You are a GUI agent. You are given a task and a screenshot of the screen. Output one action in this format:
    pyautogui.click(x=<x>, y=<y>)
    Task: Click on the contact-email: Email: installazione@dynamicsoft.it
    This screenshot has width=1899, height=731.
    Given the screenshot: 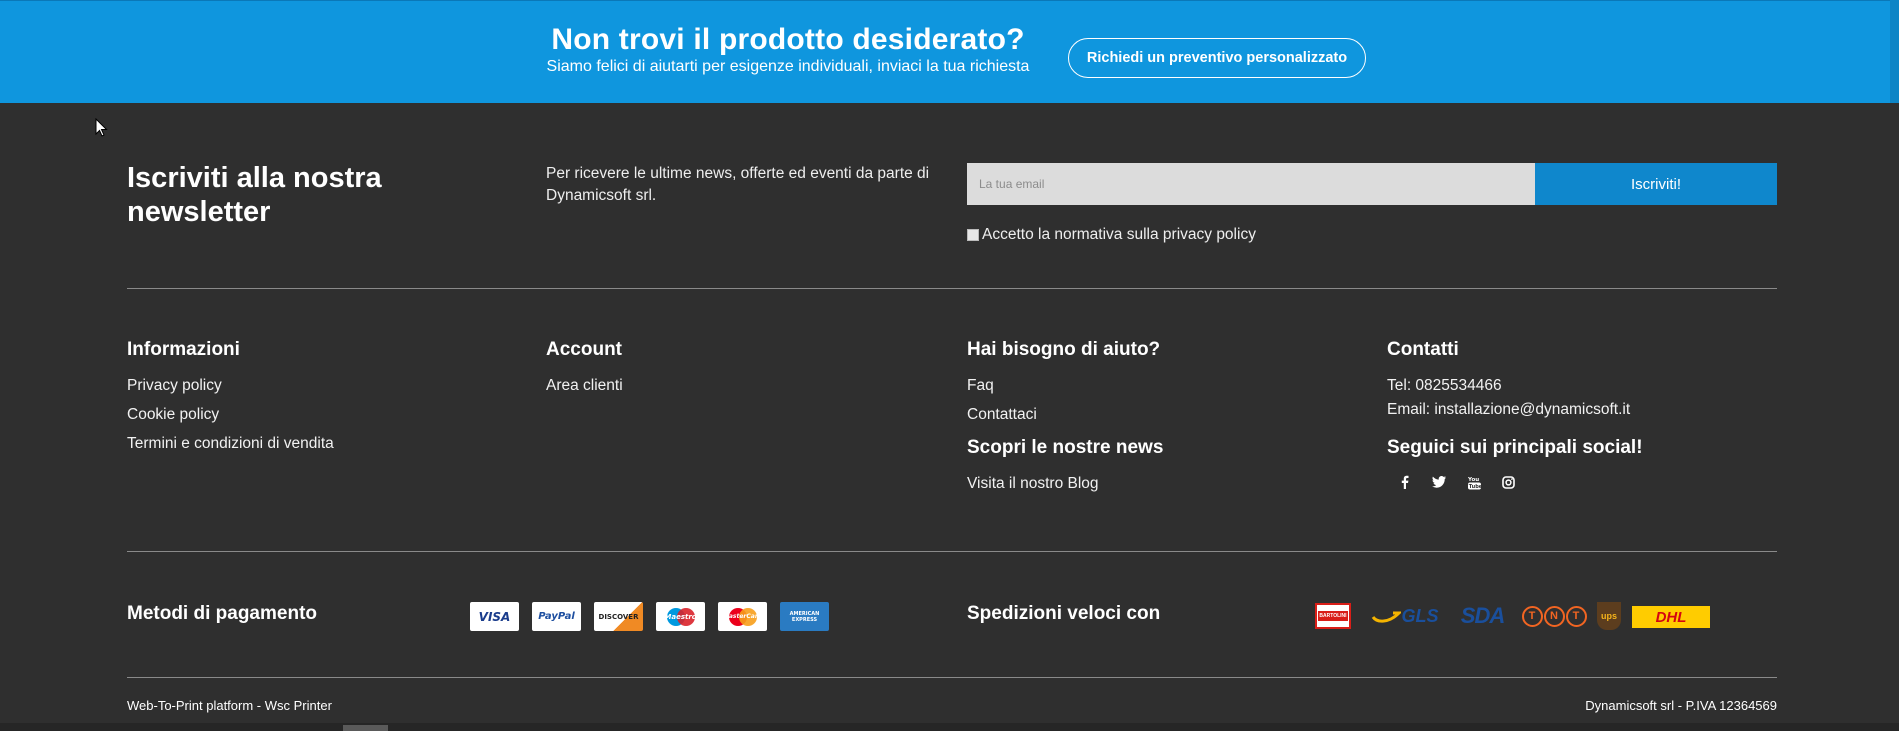 What is the action you would take?
    pyautogui.click(x=1508, y=410)
    